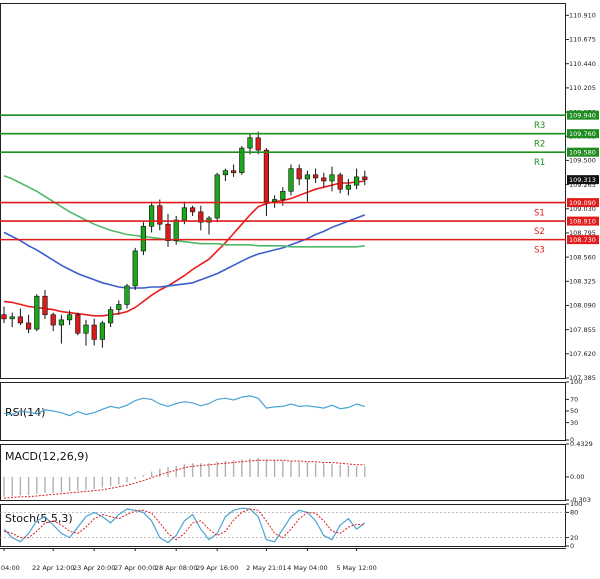  I want to click on time-tick-label: 5 May 12:00, so click(356, 568).